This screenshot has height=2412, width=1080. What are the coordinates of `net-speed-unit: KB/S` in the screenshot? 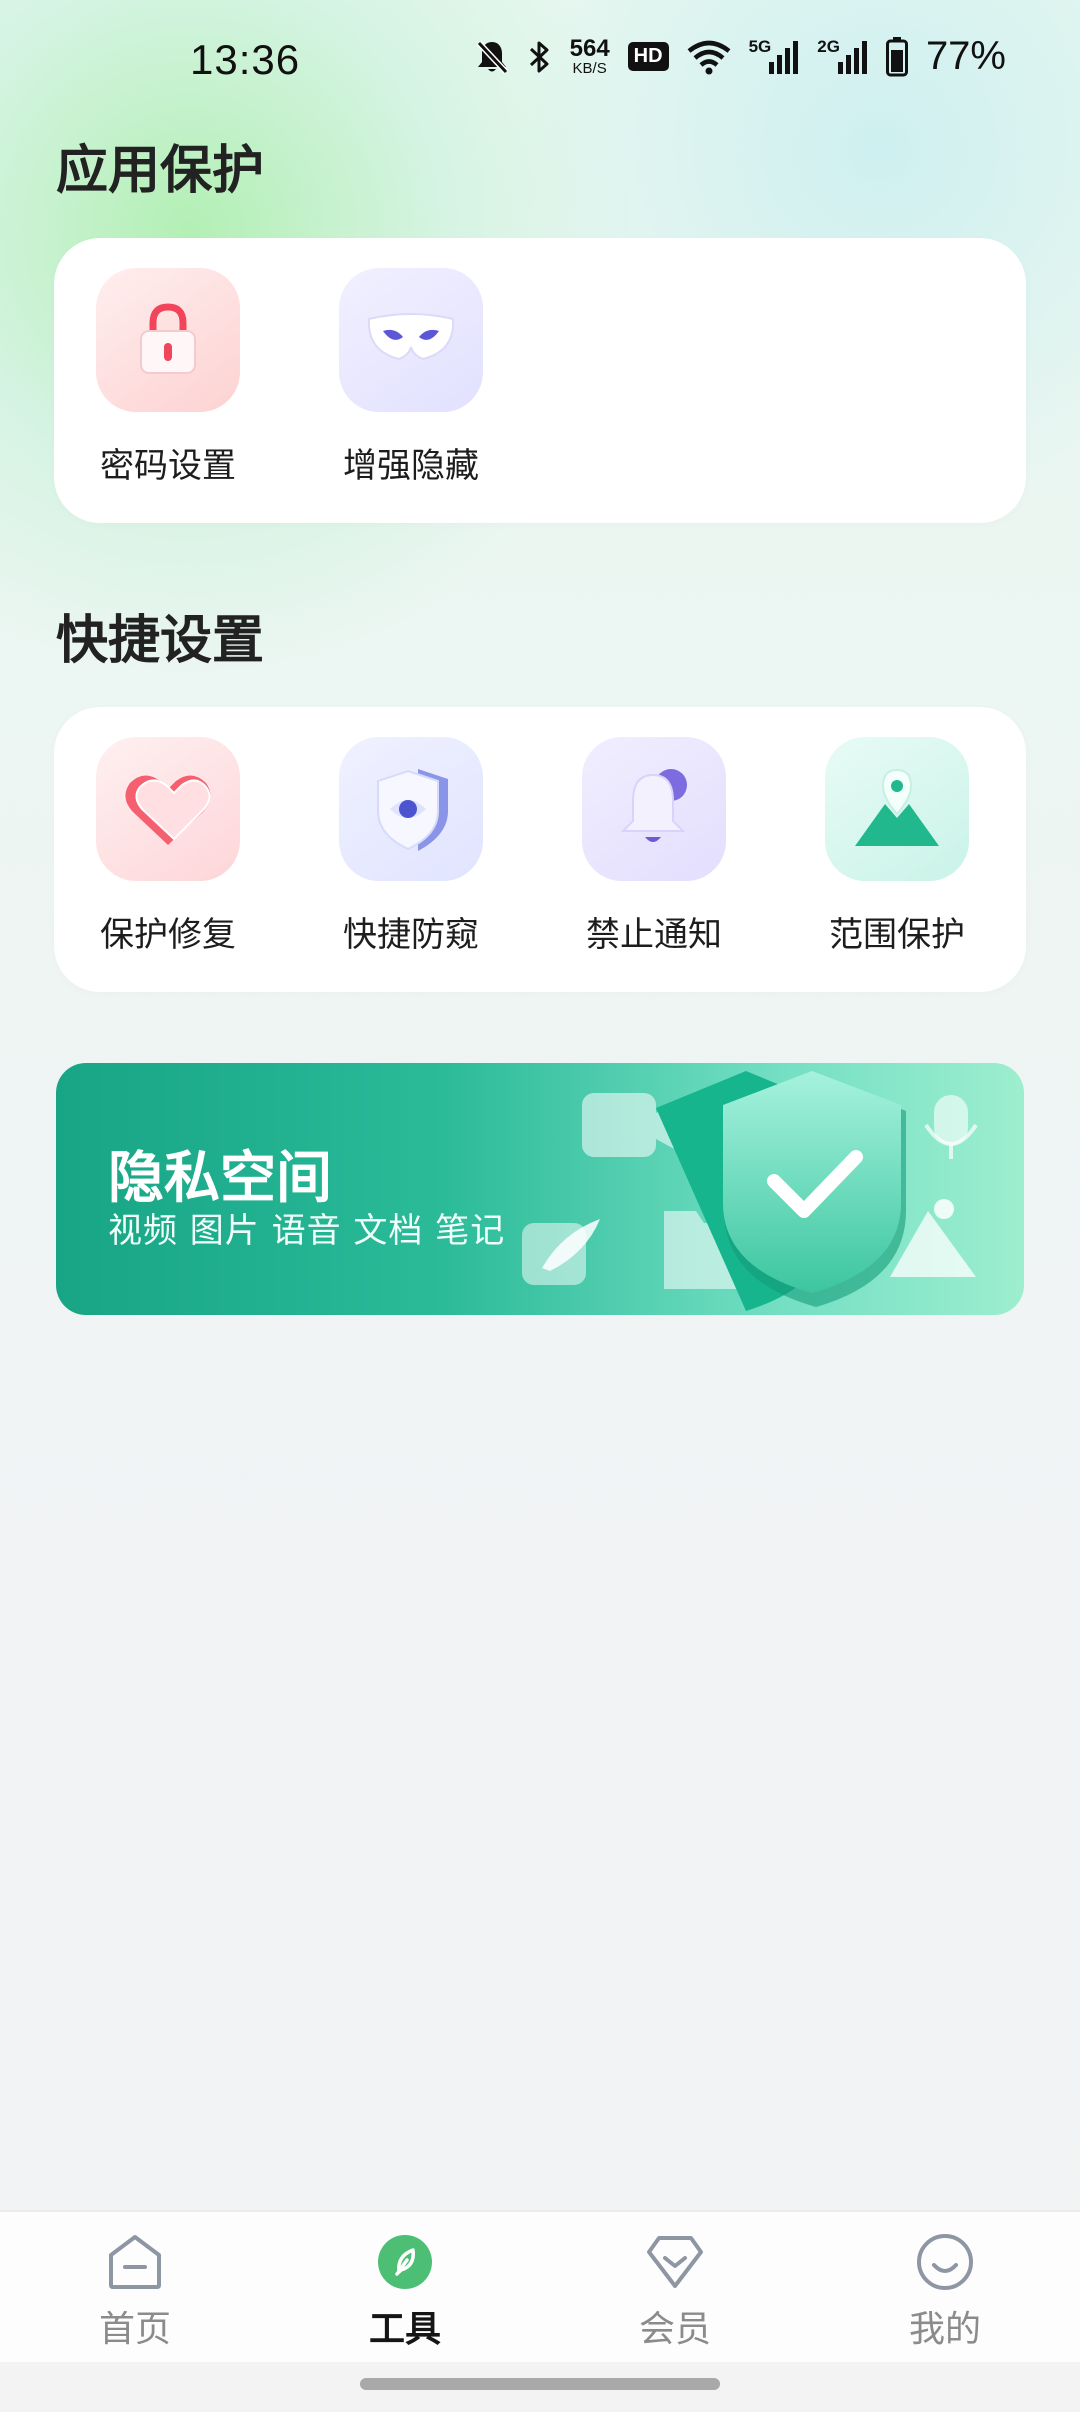 It's located at (589, 68).